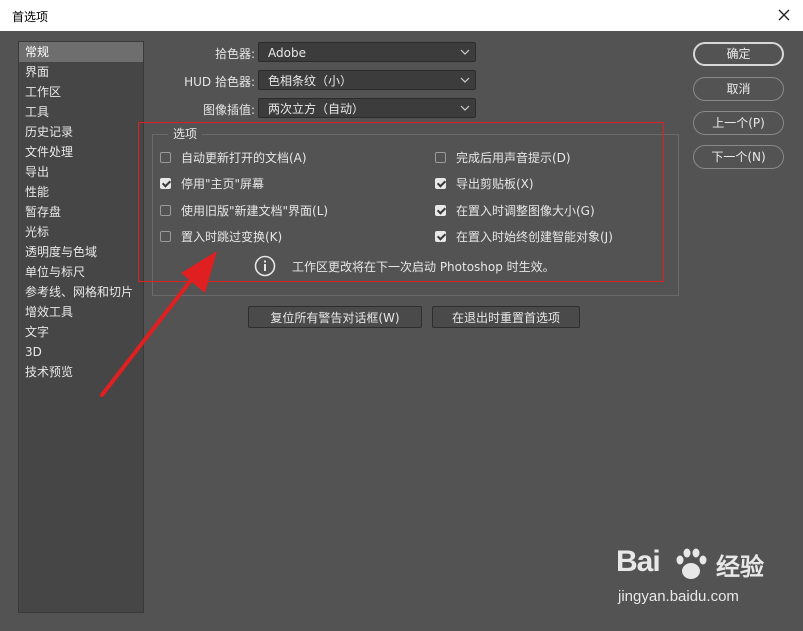 This screenshot has height=631, width=803. Describe the element at coordinates (81, 132) in the screenshot. I see `sidebar-item-history: 历史记录` at that location.